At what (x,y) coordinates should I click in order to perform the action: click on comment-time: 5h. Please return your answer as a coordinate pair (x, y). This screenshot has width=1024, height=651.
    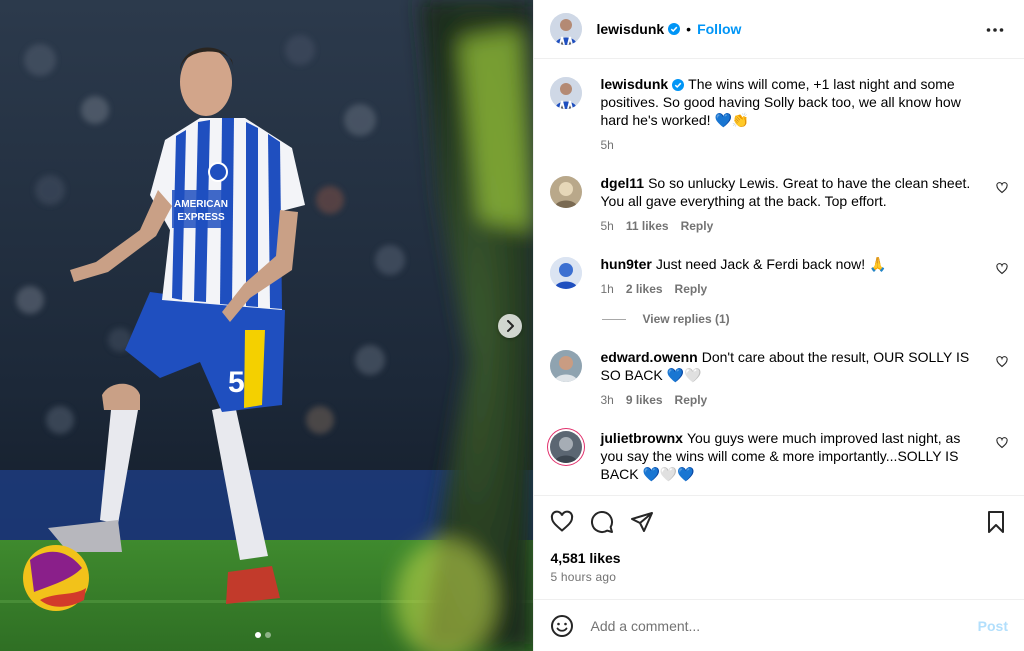
    Looking at the image, I should click on (607, 226).